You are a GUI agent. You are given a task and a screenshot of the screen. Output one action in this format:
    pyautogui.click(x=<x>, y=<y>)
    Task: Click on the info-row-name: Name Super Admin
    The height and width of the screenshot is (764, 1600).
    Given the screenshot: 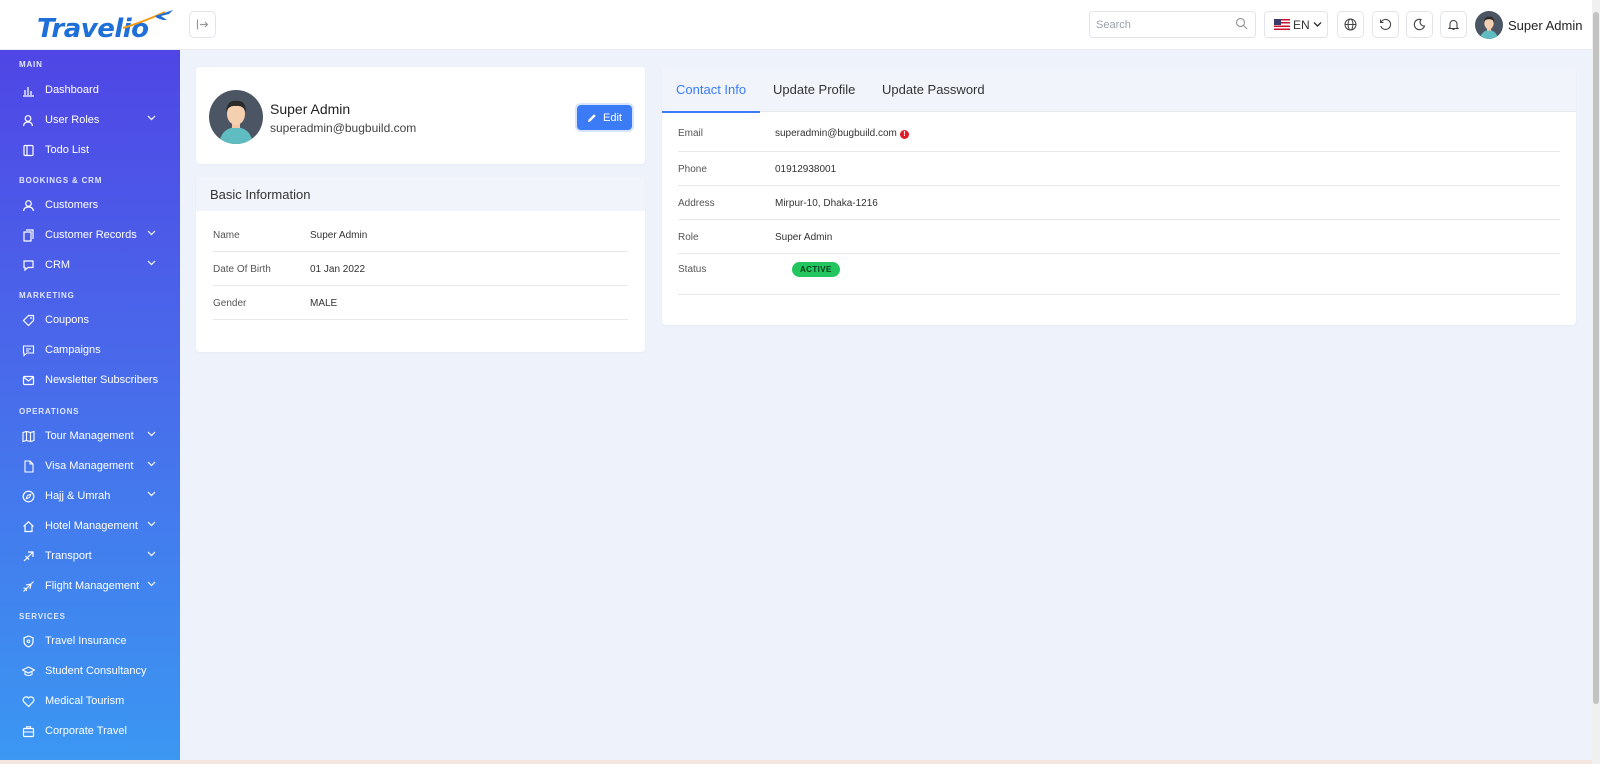 What is the action you would take?
    pyautogui.click(x=420, y=235)
    